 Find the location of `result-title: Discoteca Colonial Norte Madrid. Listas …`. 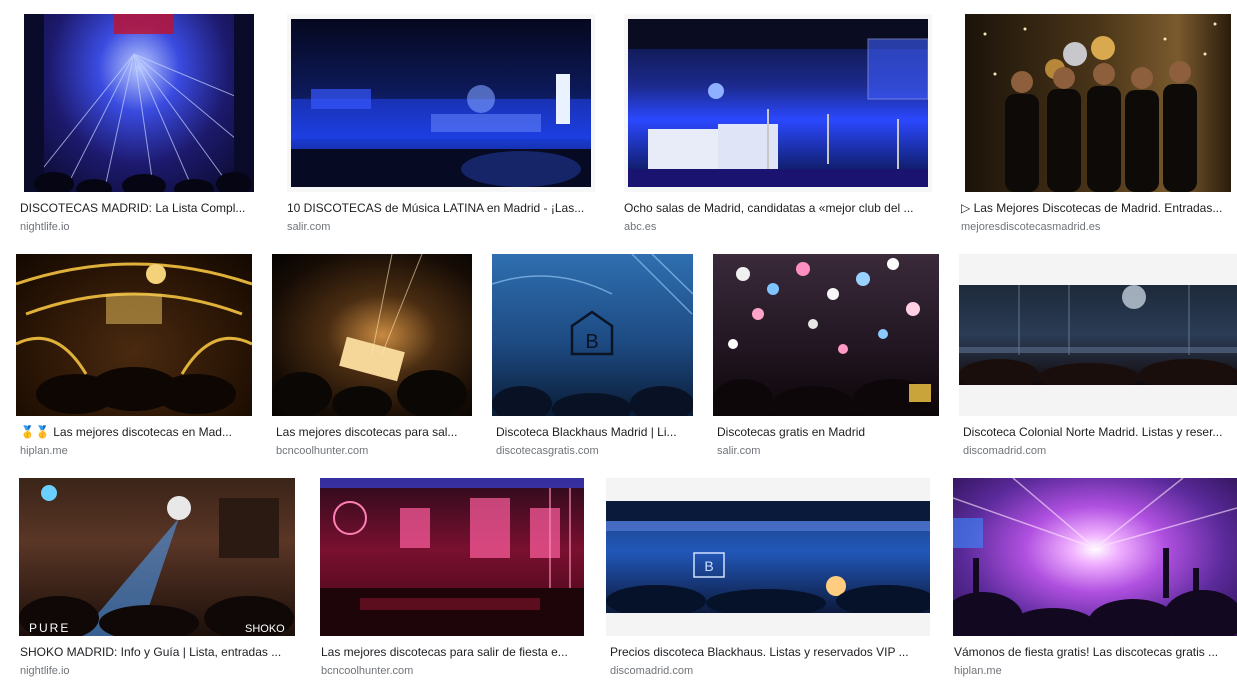

result-title: Discoteca Colonial Norte Madrid. Listas … is located at coordinates (1099, 432).